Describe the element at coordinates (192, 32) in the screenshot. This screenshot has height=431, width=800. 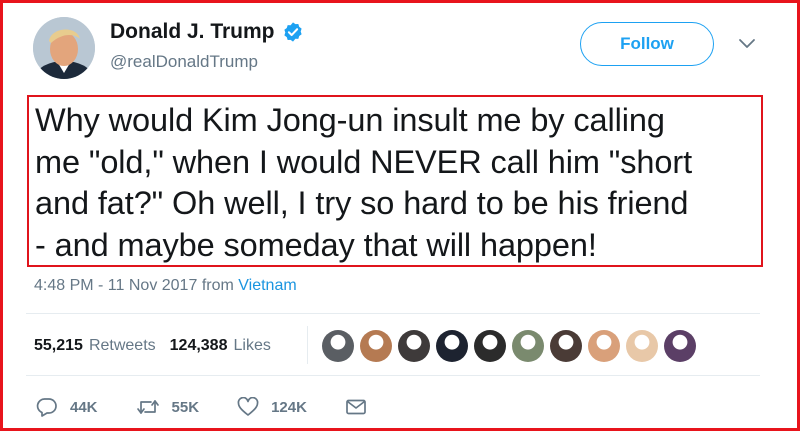
I see `user-name: Donald J. Trump` at that location.